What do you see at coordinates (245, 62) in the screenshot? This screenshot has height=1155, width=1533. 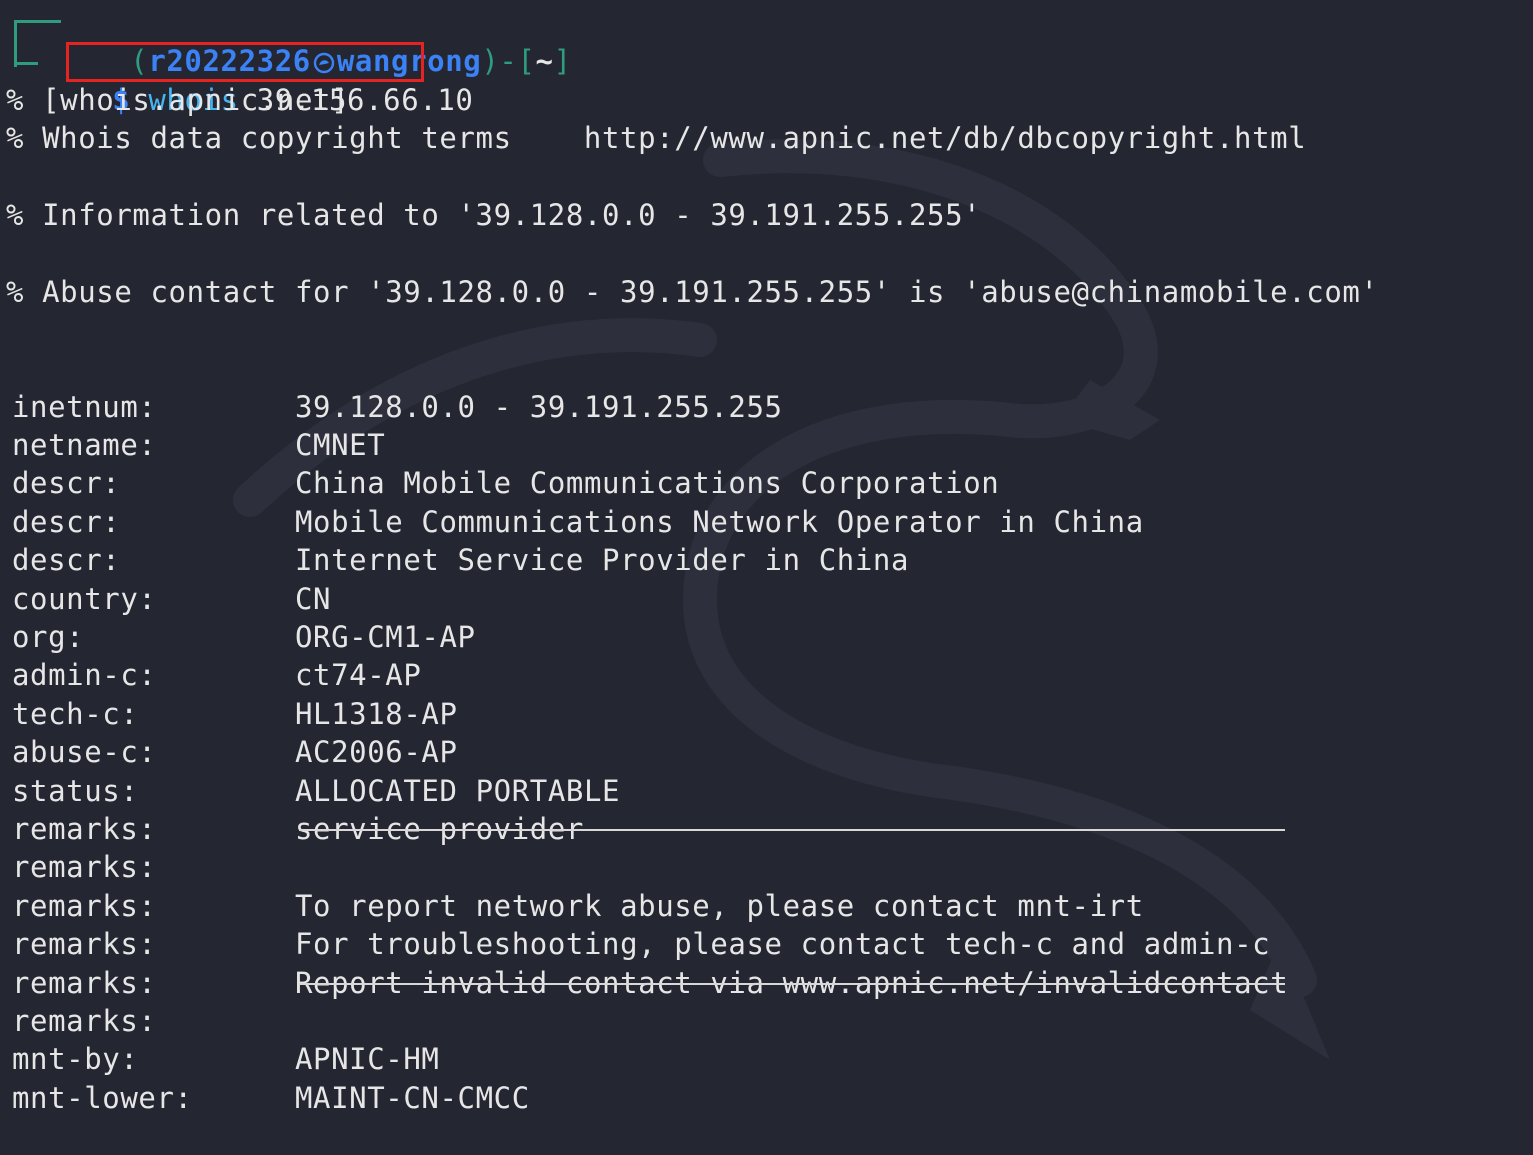 I see `command-highlight-box` at bounding box center [245, 62].